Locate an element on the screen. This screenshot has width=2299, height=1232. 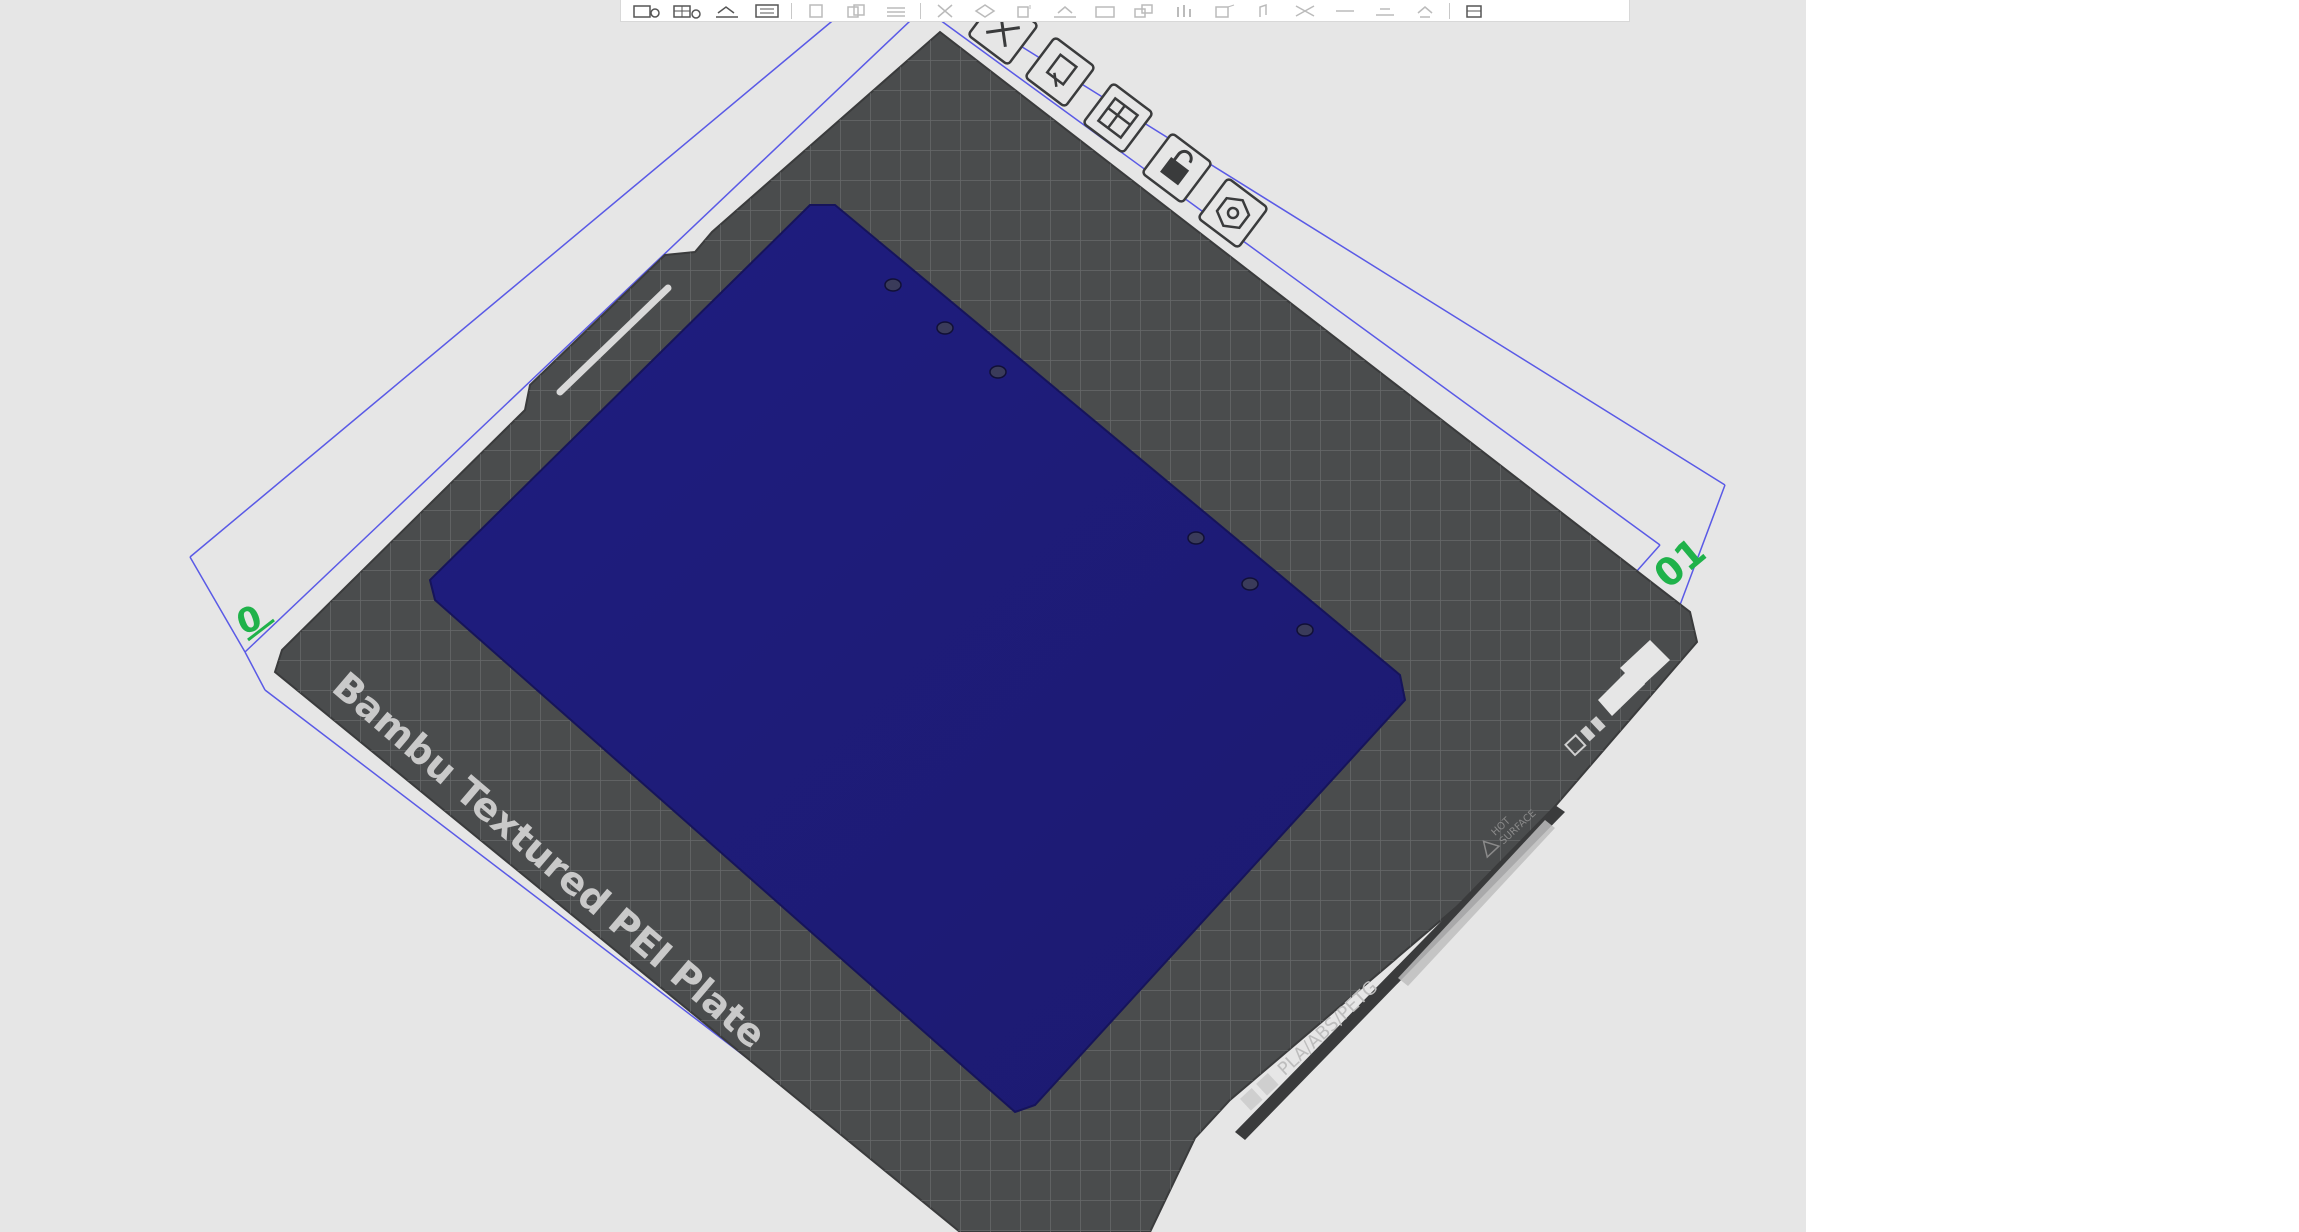
copy-icon is located at coordinates (816, 11).